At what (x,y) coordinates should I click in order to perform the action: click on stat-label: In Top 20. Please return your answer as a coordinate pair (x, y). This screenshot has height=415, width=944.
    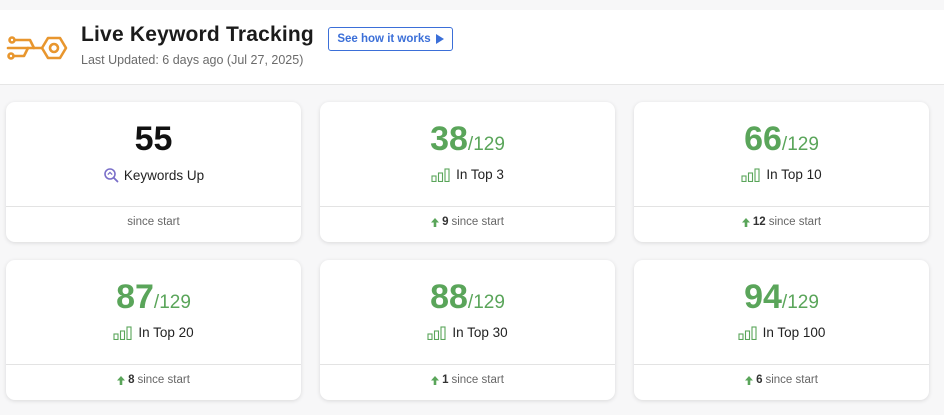
    Looking at the image, I should click on (166, 332).